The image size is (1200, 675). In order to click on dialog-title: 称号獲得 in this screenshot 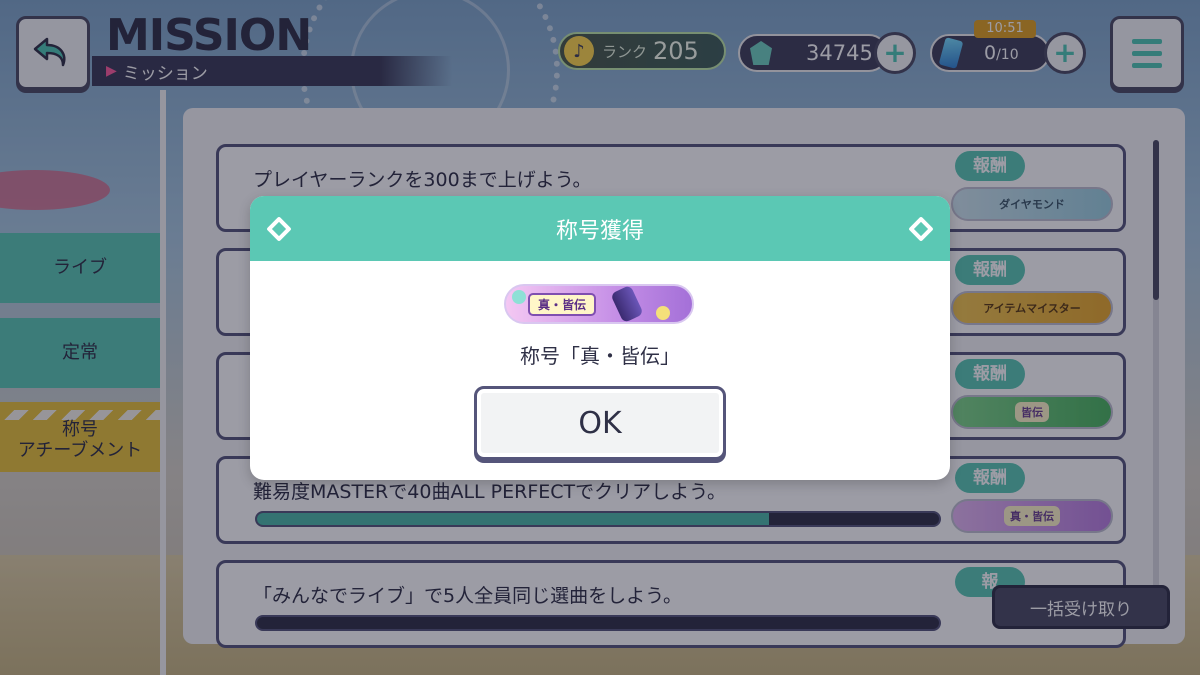, I will do `click(599, 231)`.